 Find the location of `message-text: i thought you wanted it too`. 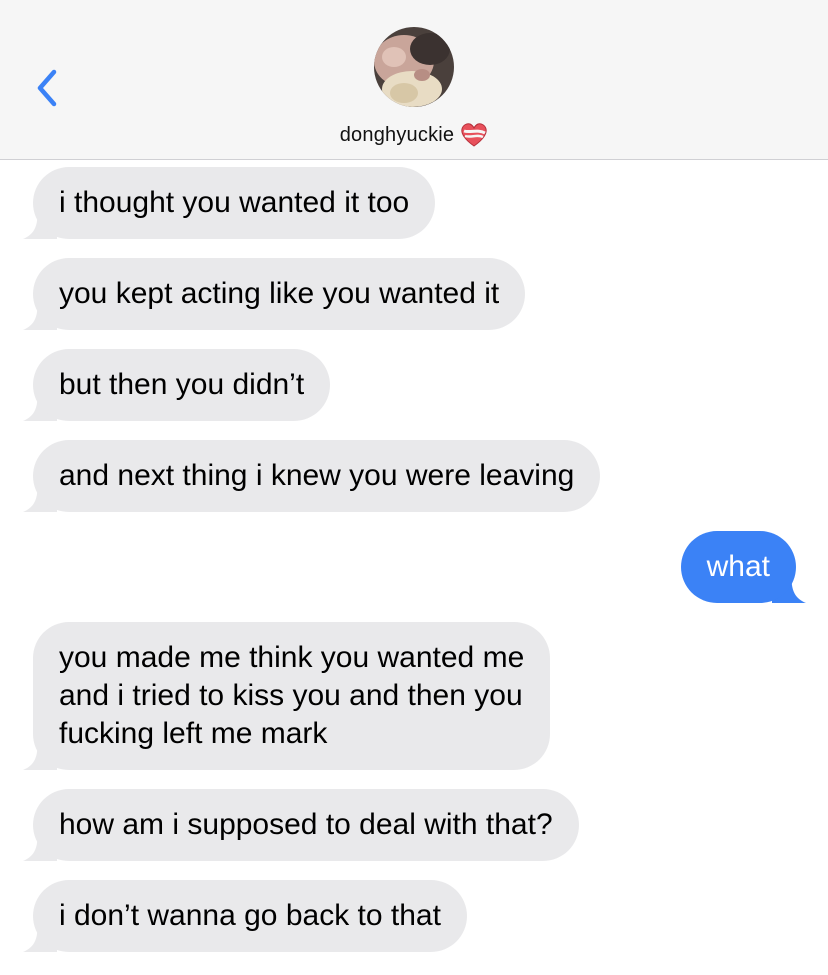

message-text: i thought you wanted it too is located at coordinates (234, 202).